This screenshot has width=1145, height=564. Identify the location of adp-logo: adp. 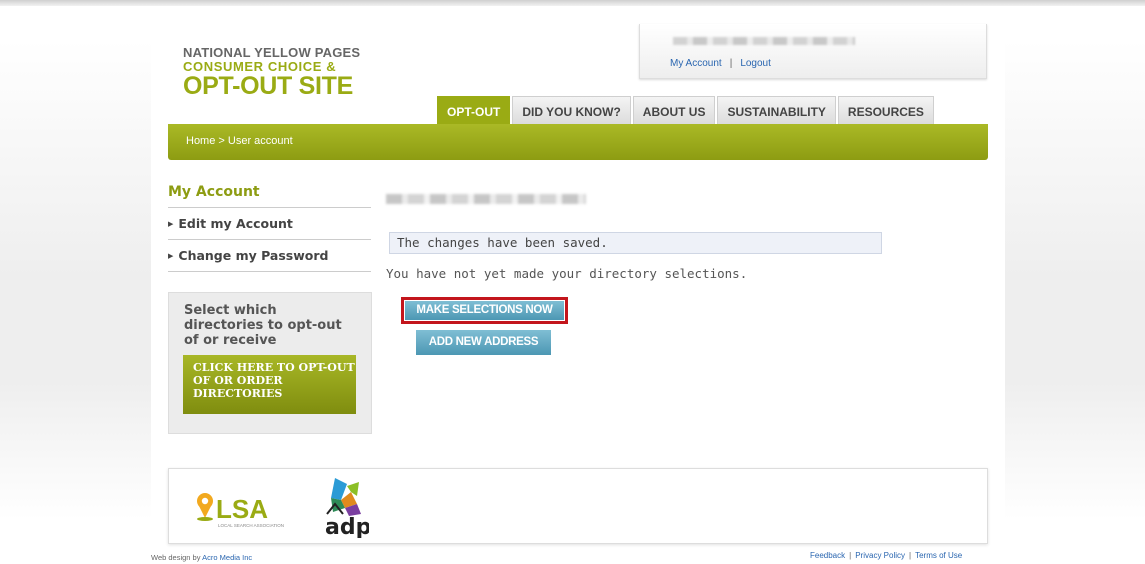
(345, 506).